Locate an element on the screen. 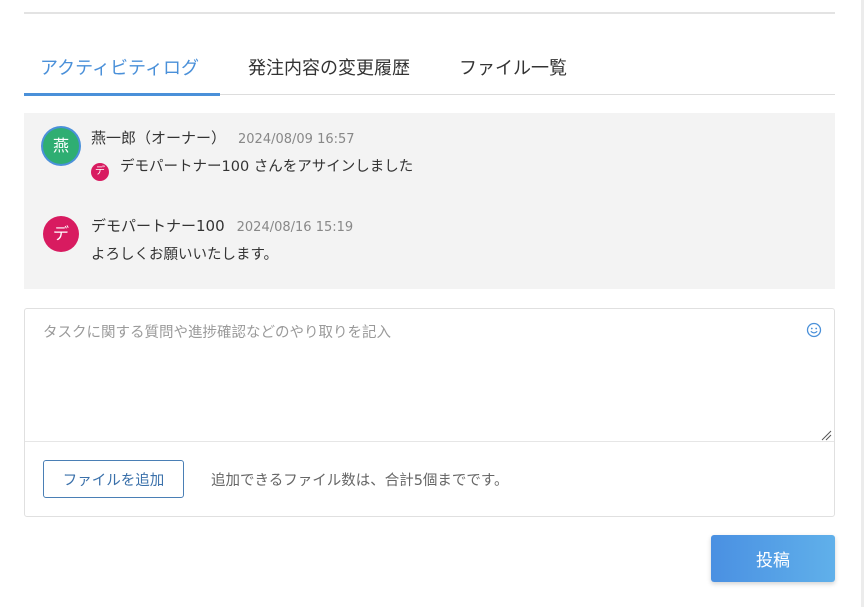  activity-message: デデモパートナー100 さんをアサインしました is located at coordinates (252, 168).